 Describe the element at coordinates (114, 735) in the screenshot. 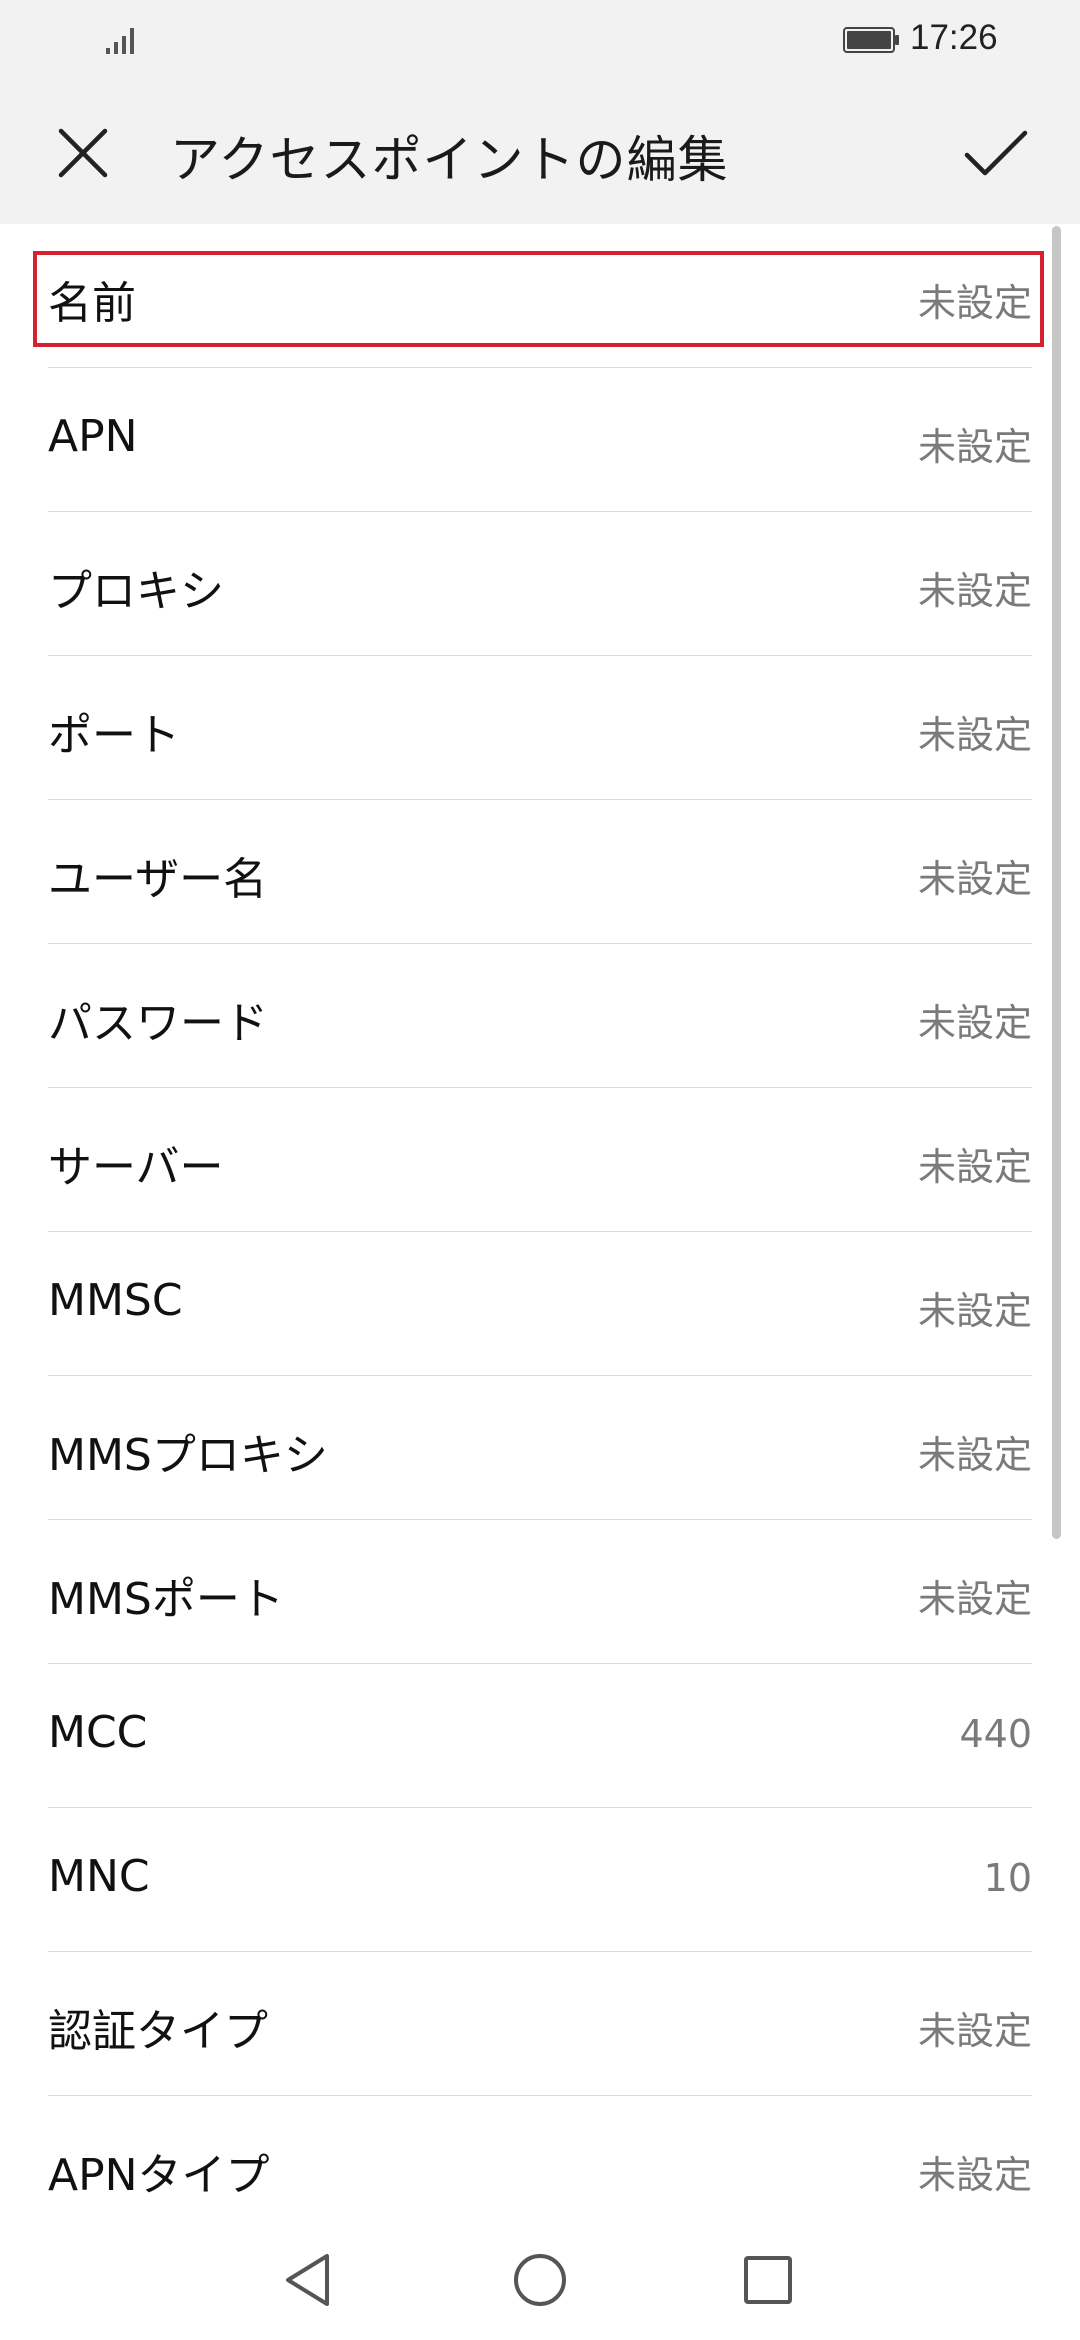

I see `row-label: ポート` at that location.